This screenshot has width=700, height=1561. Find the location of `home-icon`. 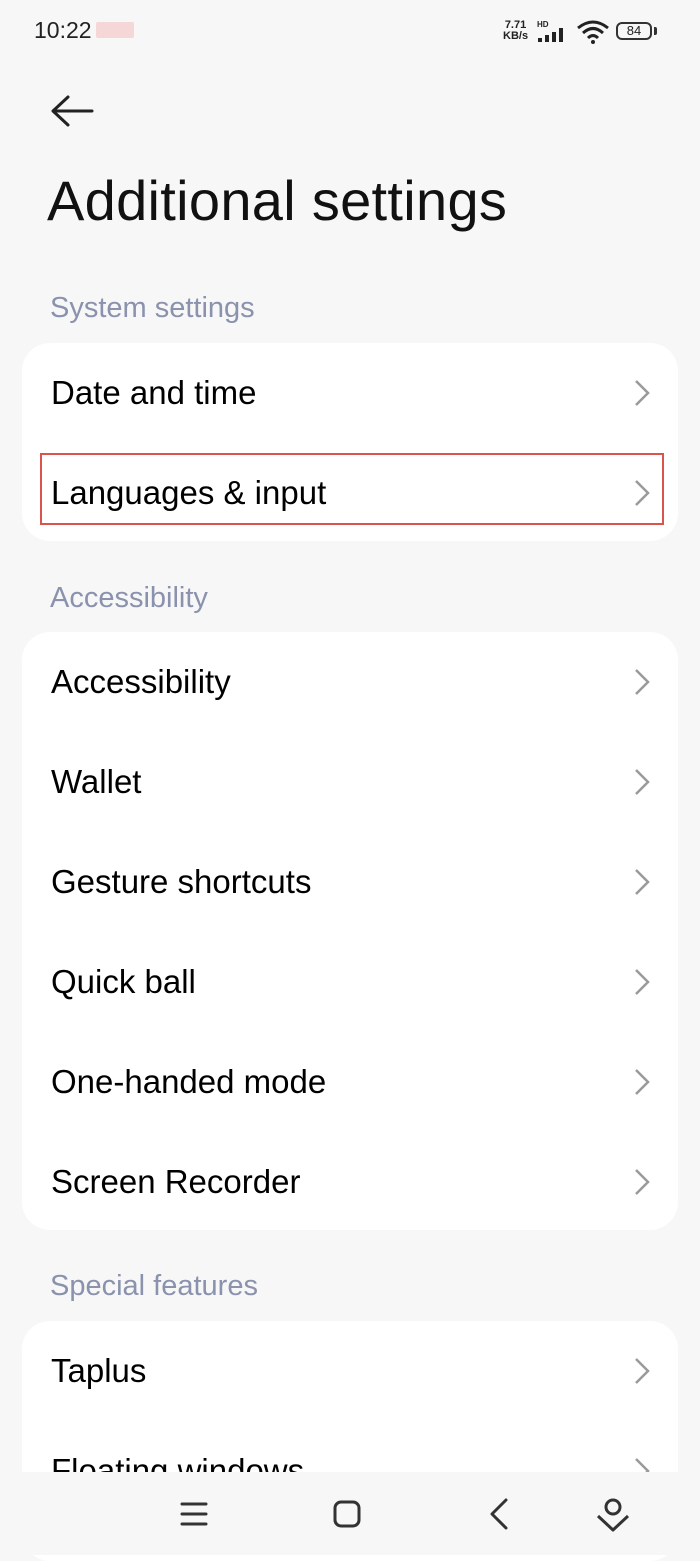

home-icon is located at coordinates (347, 1514).